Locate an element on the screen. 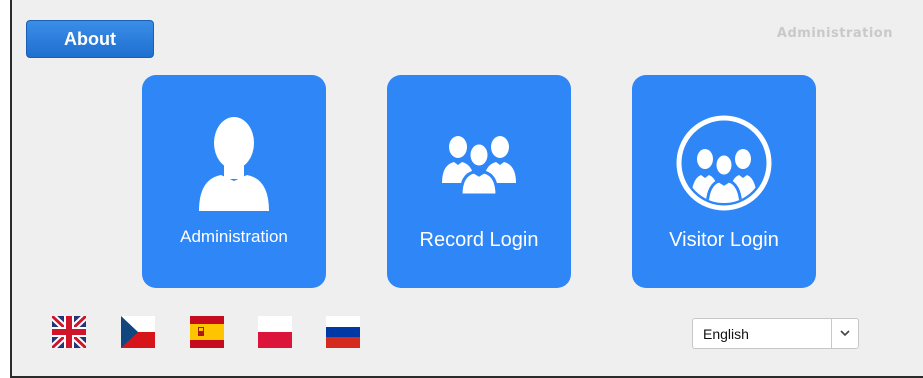 This screenshot has width=923, height=378. chevron-down-icon is located at coordinates (845, 333).